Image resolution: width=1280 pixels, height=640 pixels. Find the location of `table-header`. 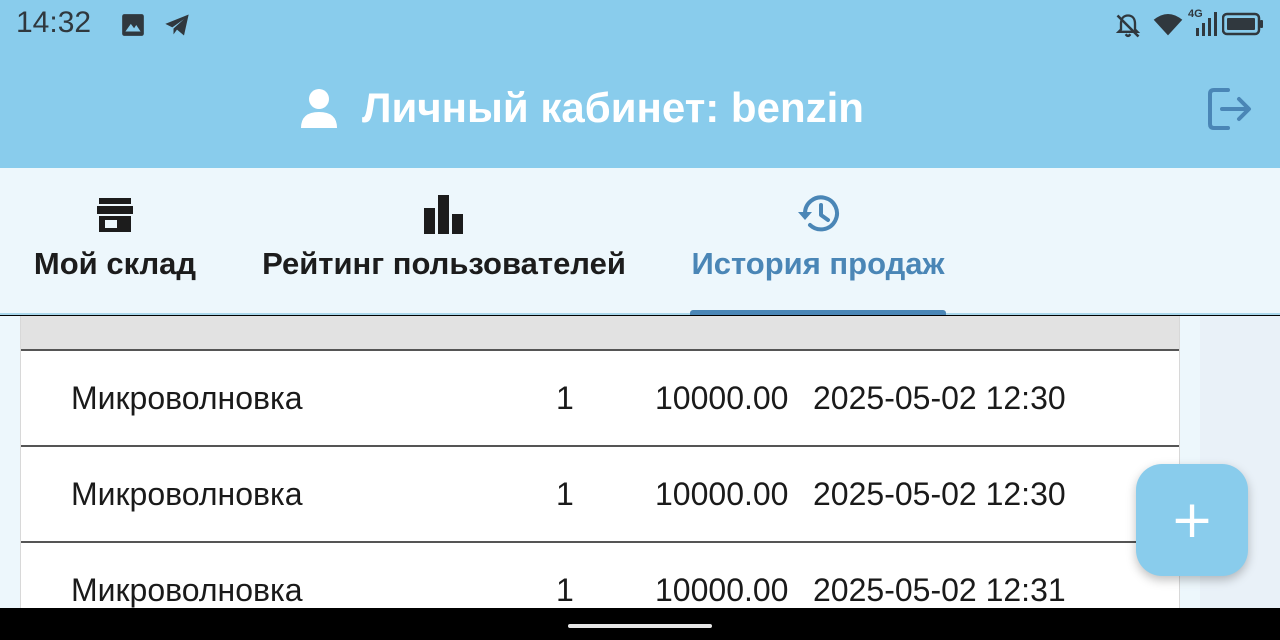

table-header is located at coordinates (600, 333).